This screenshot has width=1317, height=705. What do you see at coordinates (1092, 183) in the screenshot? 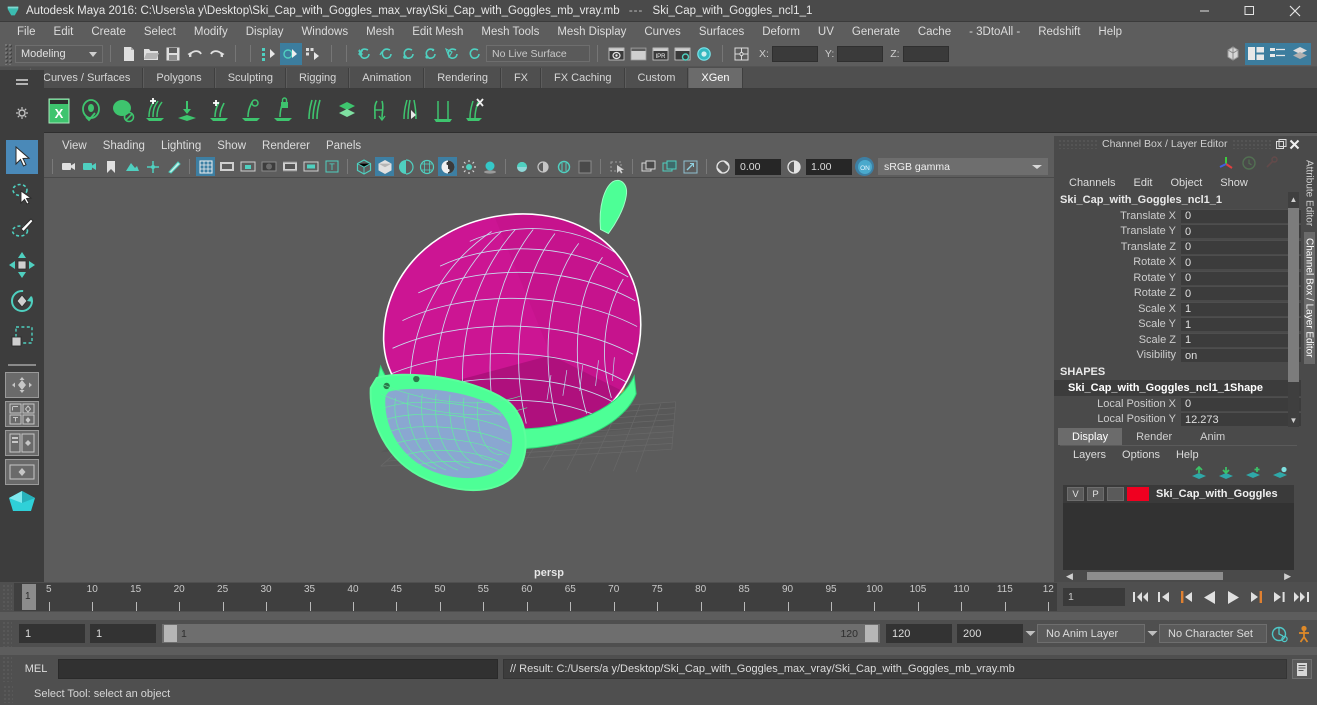
I see `channels-menu: Channels` at bounding box center [1092, 183].